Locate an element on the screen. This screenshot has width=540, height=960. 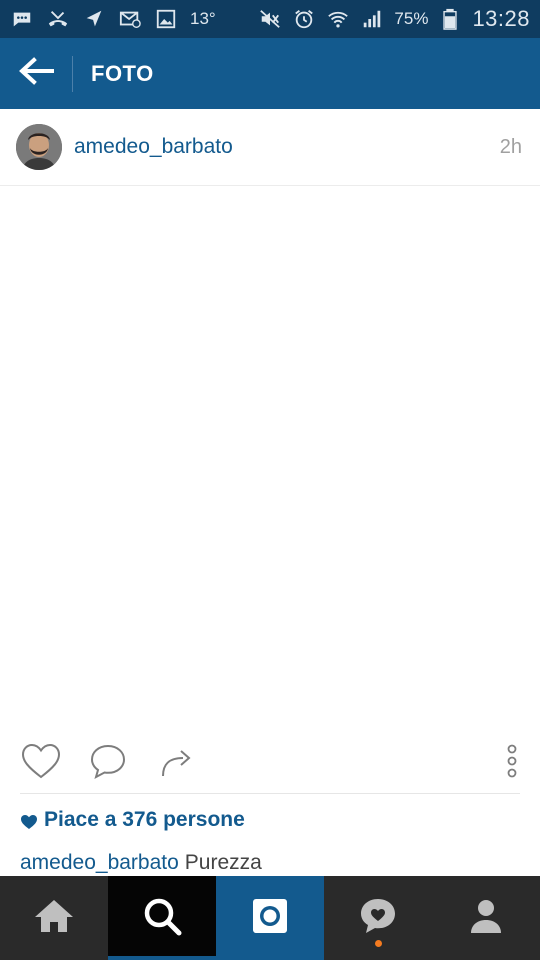
notification-dot is located at coordinates (378, 943).